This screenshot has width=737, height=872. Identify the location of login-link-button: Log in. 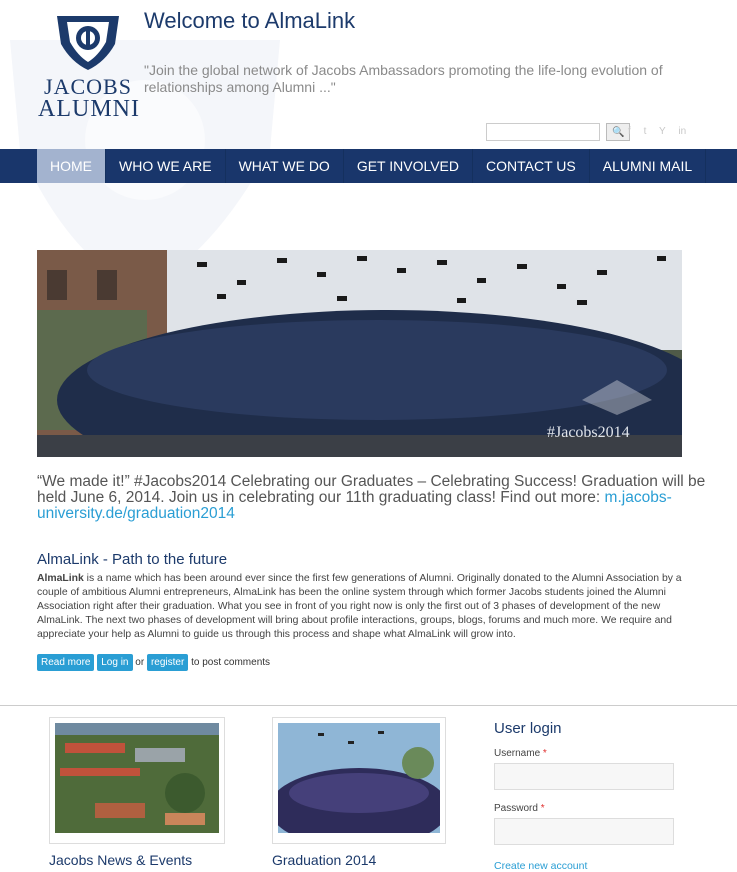
(115, 662).